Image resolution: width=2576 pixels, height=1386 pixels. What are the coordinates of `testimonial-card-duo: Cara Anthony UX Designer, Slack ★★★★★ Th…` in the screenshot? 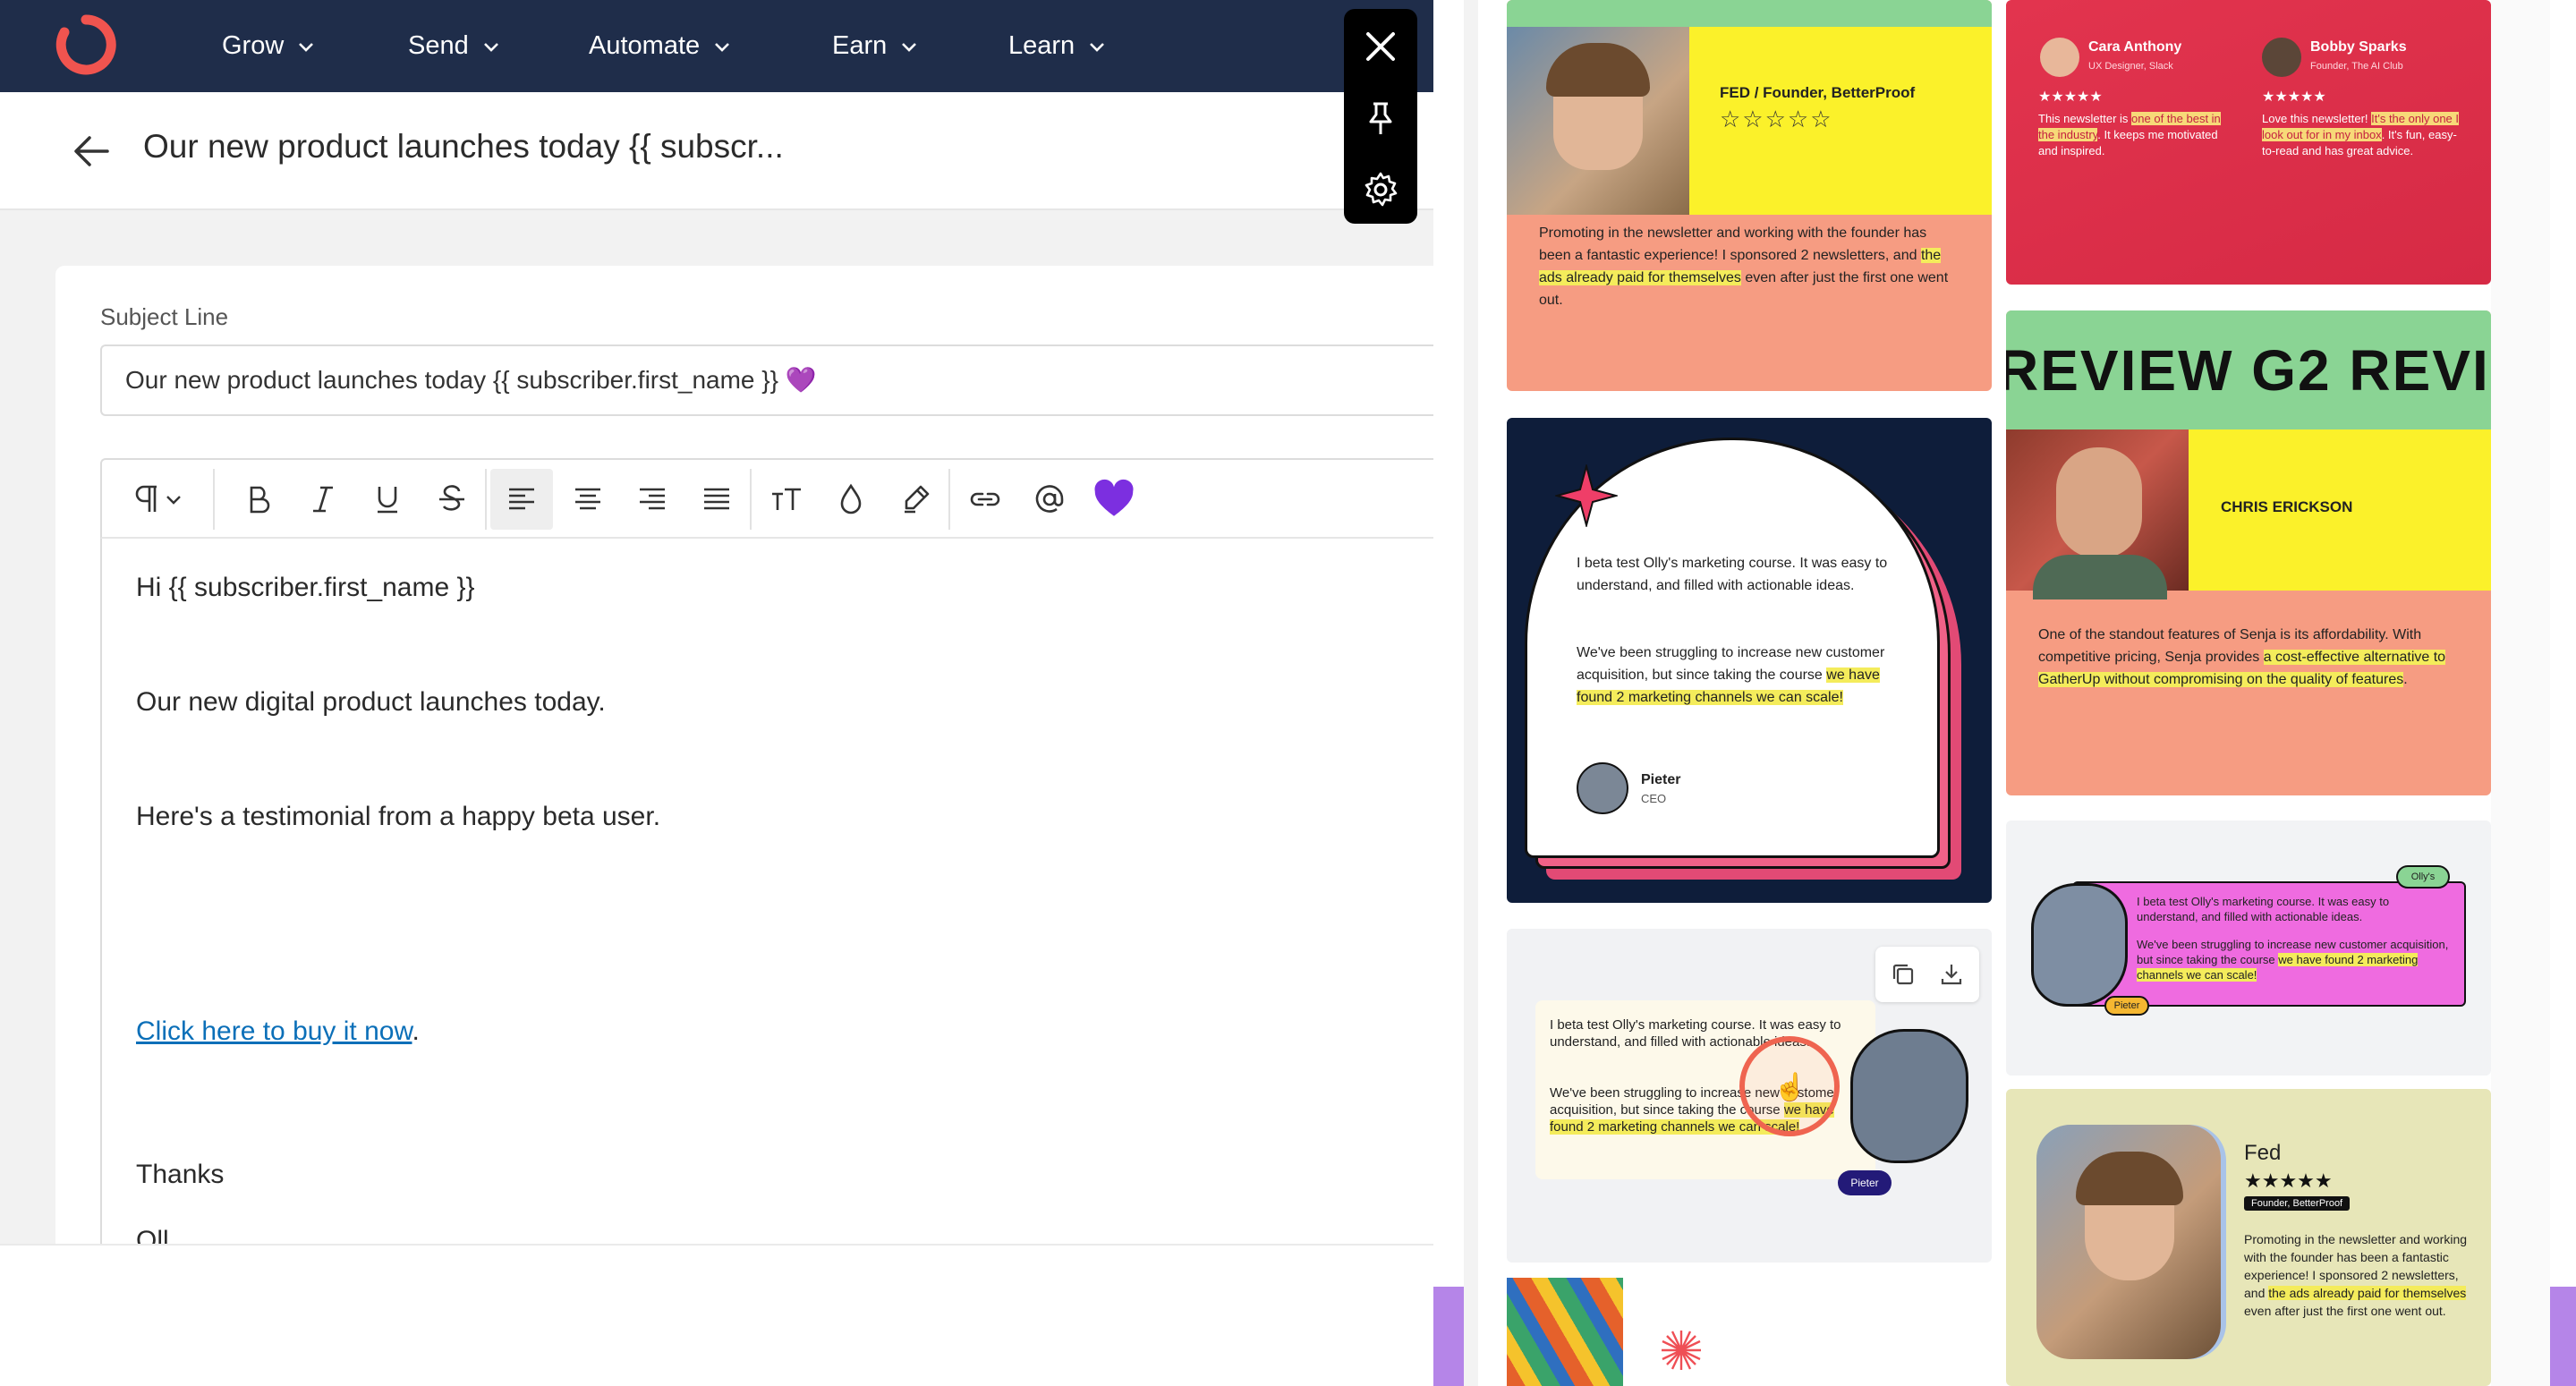 It's located at (2248, 142).